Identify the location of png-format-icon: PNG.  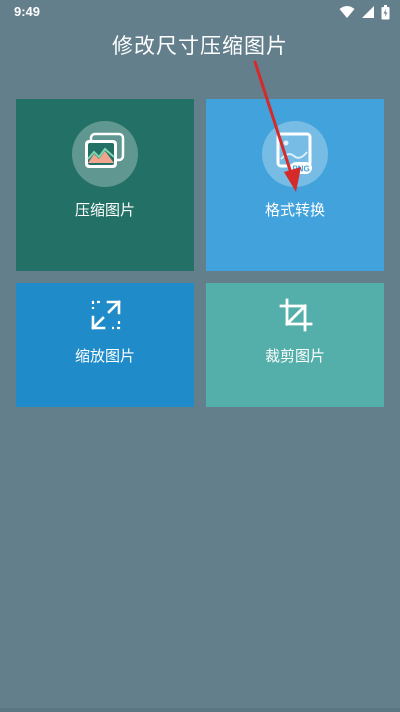
(294, 153).